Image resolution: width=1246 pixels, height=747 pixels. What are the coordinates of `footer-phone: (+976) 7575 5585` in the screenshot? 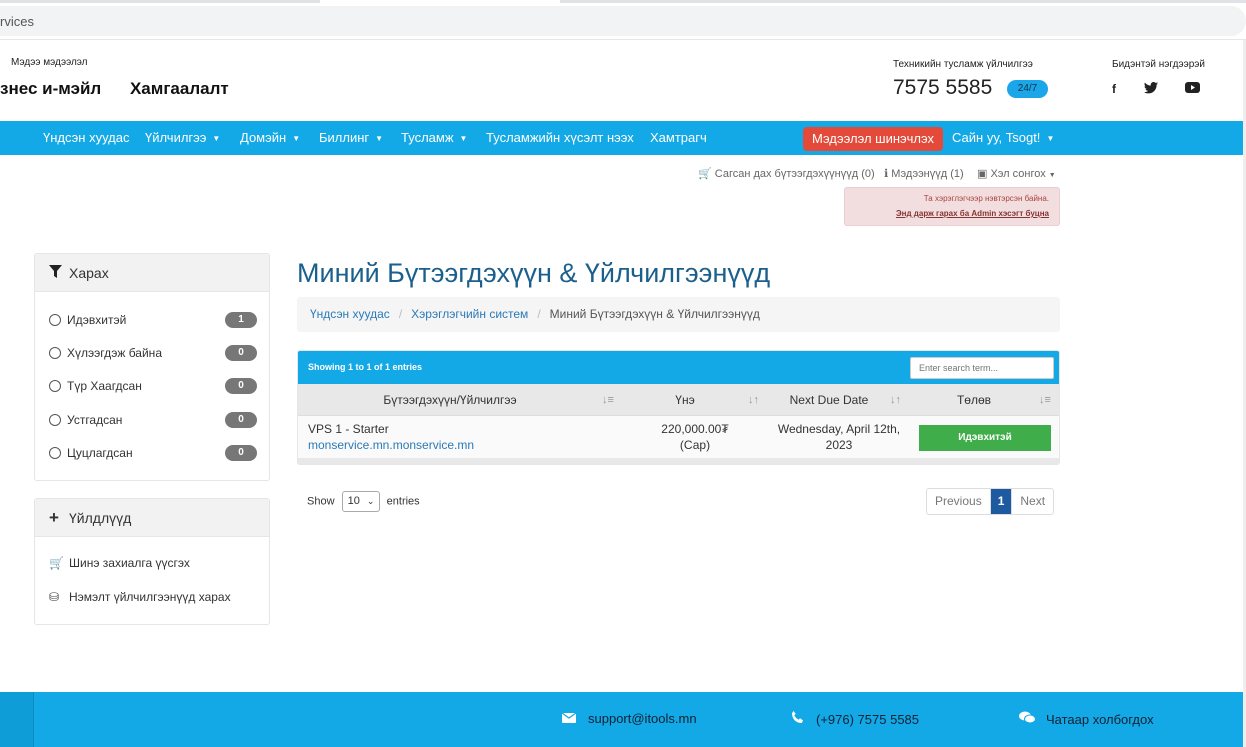 It's located at (853, 719).